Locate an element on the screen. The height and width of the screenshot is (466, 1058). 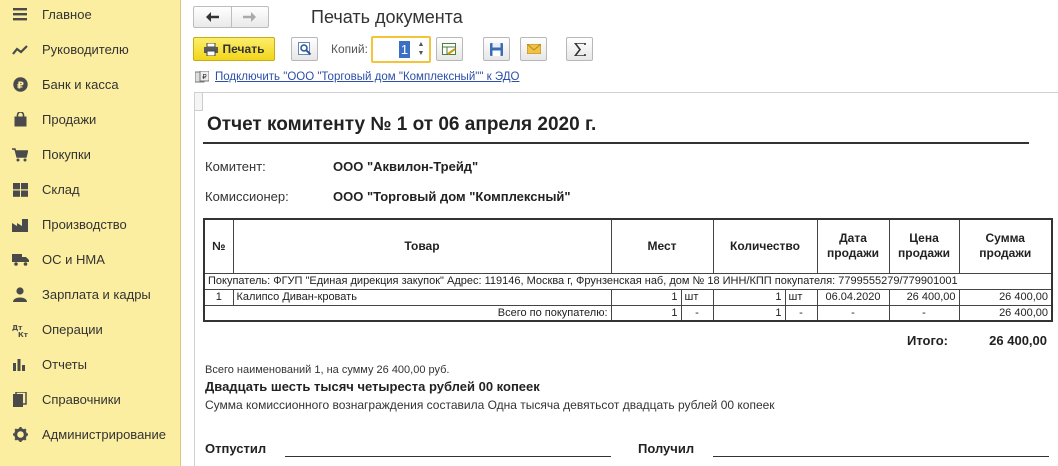
envelope-icon is located at coordinates (533, 49).